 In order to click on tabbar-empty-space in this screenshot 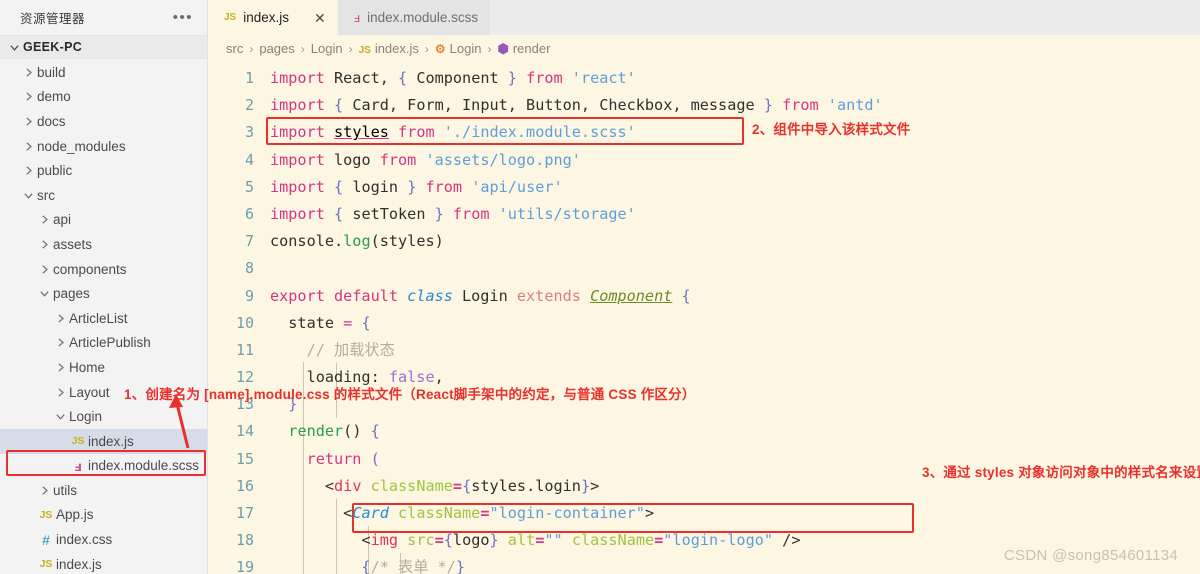, I will do `click(845, 17)`.